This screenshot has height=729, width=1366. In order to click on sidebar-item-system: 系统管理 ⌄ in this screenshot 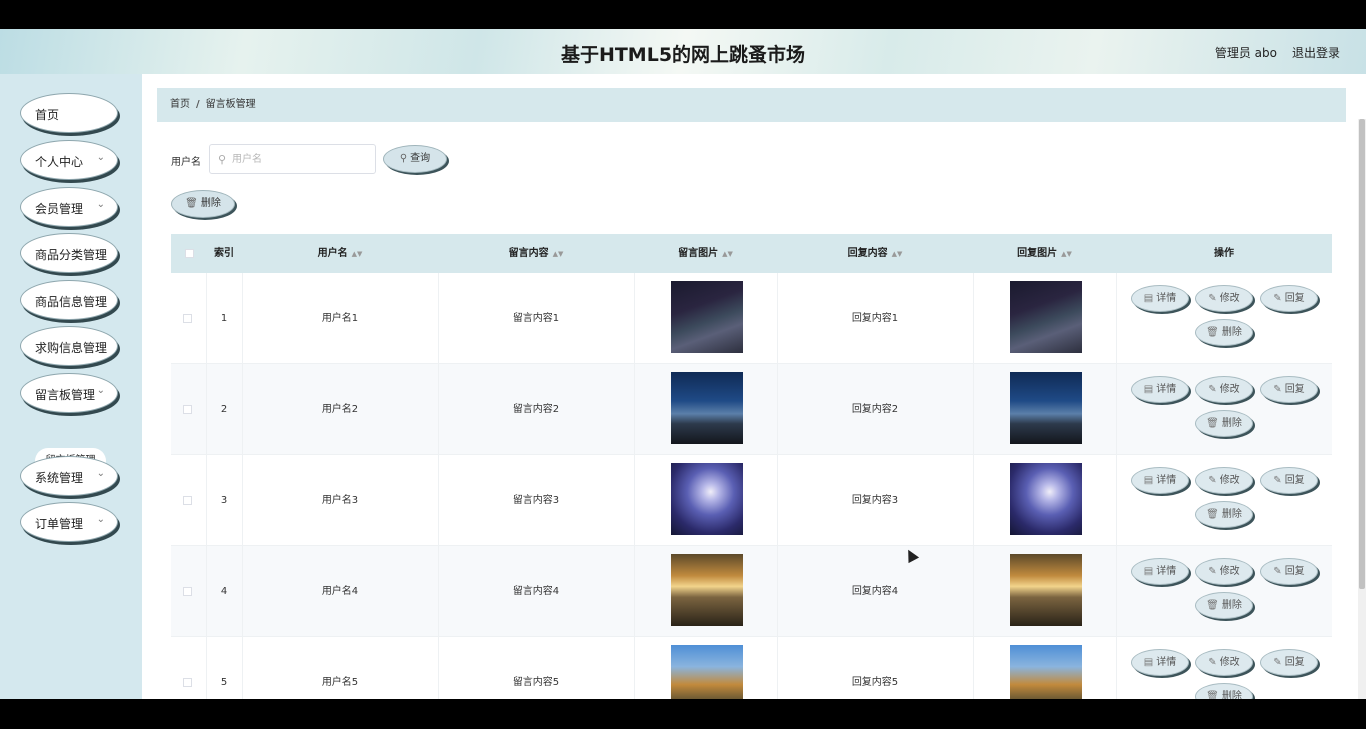, I will do `click(69, 476)`.